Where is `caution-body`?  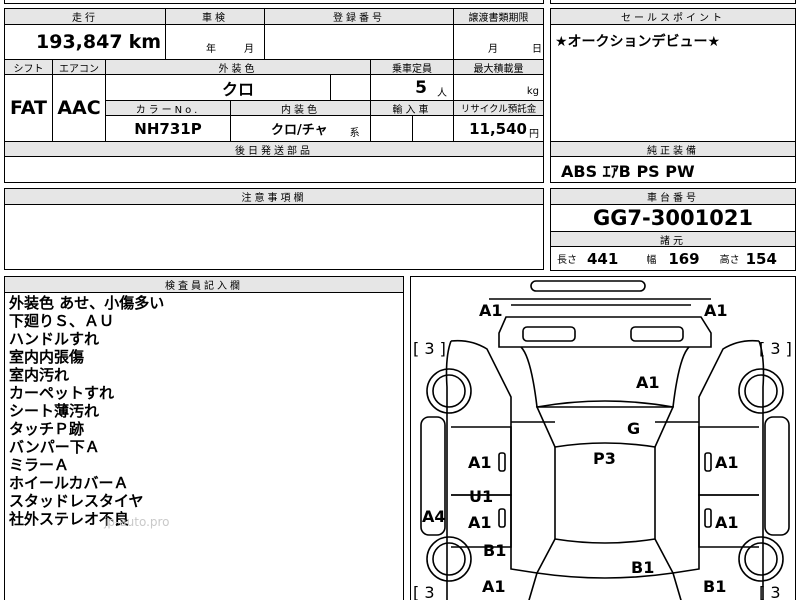
caution-body is located at coordinates (274, 237).